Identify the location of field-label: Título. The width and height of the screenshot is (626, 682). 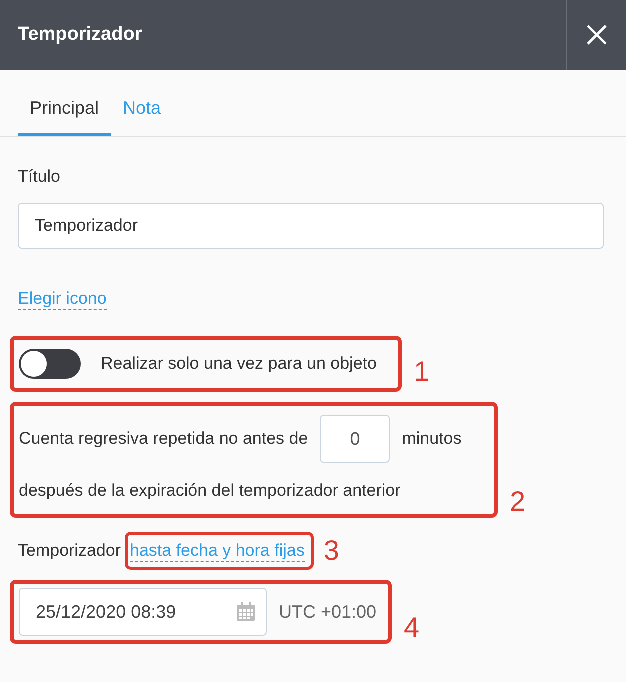
(40, 177).